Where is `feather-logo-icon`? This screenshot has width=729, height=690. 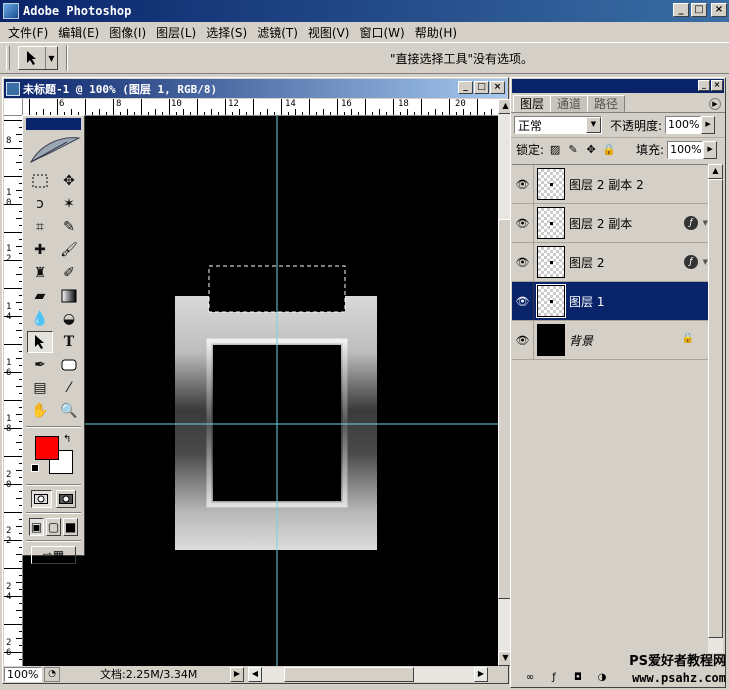 feather-logo-icon is located at coordinates (53, 150).